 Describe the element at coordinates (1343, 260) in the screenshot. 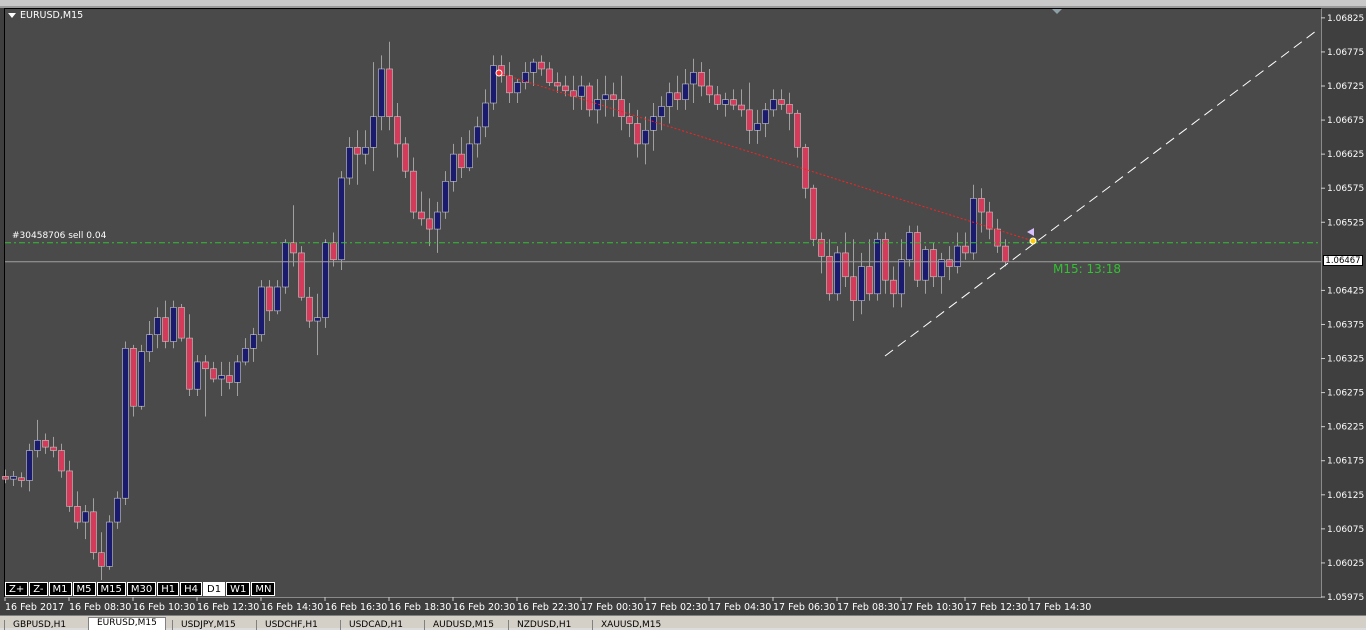

I see `current-price-label: 1.06467` at that location.